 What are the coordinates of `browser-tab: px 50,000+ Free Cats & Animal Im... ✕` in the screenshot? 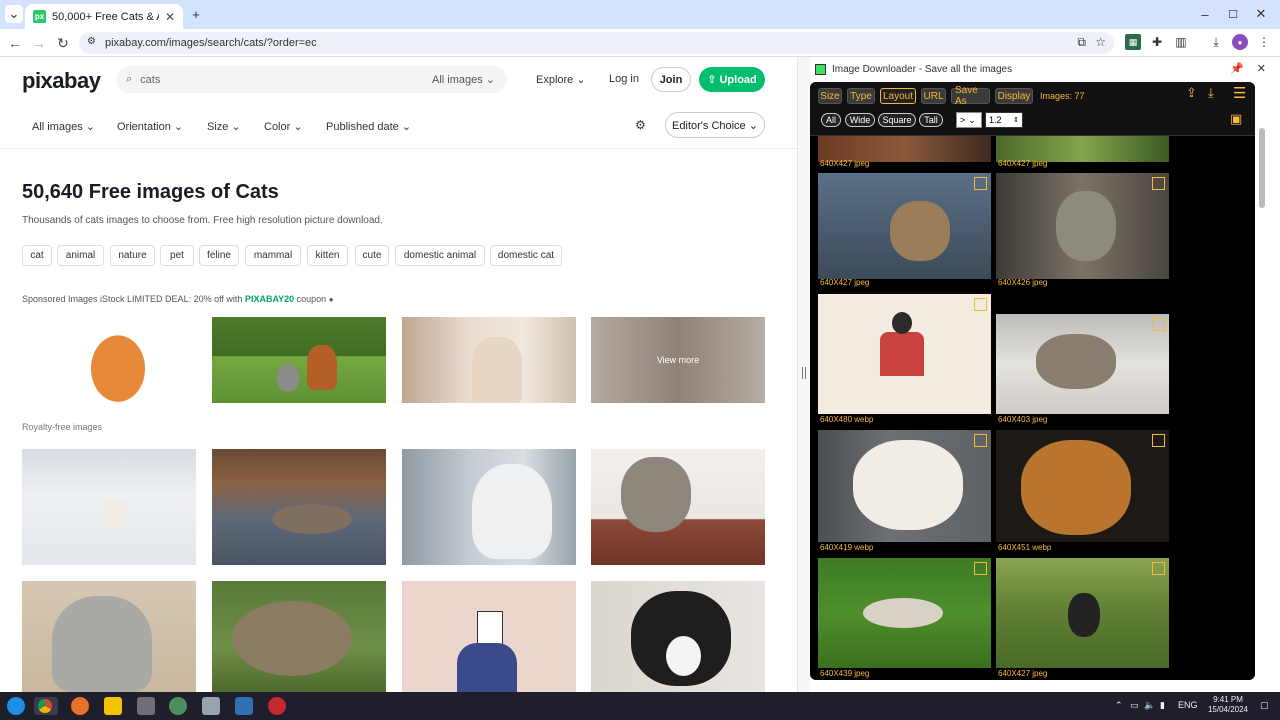 It's located at (104, 16).